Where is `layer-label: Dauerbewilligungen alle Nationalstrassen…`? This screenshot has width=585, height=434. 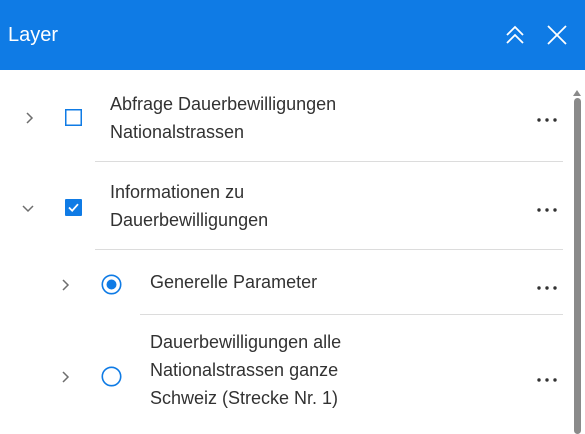
layer-label: Dauerbewilligungen alle Nationalstrassen… is located at coordinates (245, 370).